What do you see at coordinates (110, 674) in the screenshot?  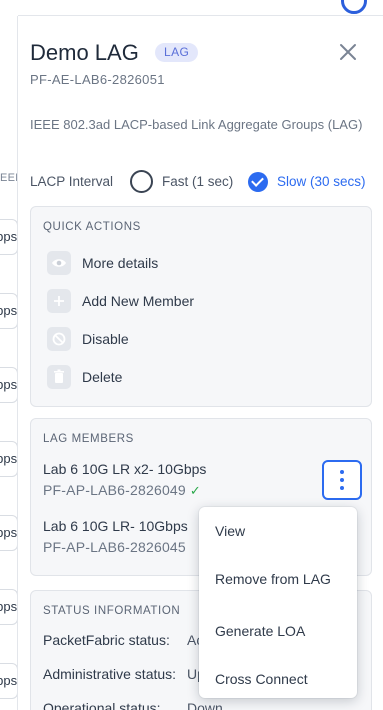 I see `administrative-status-label: Administrative status:` at bounding box center [110, 674].